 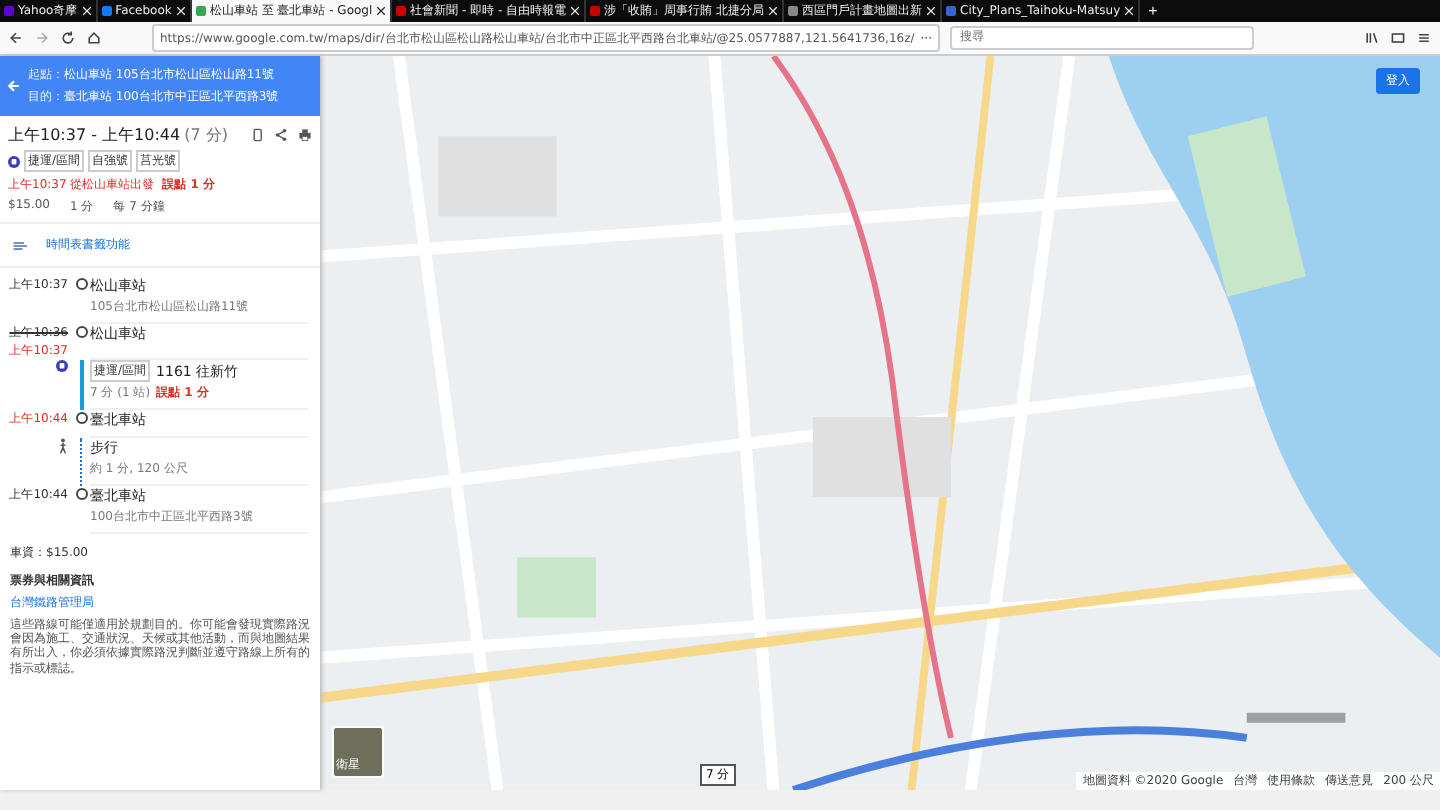 What do you see at coordinates (94, 38) in the screenshot?
I see `home-icon` at bounding box center [94, 38].